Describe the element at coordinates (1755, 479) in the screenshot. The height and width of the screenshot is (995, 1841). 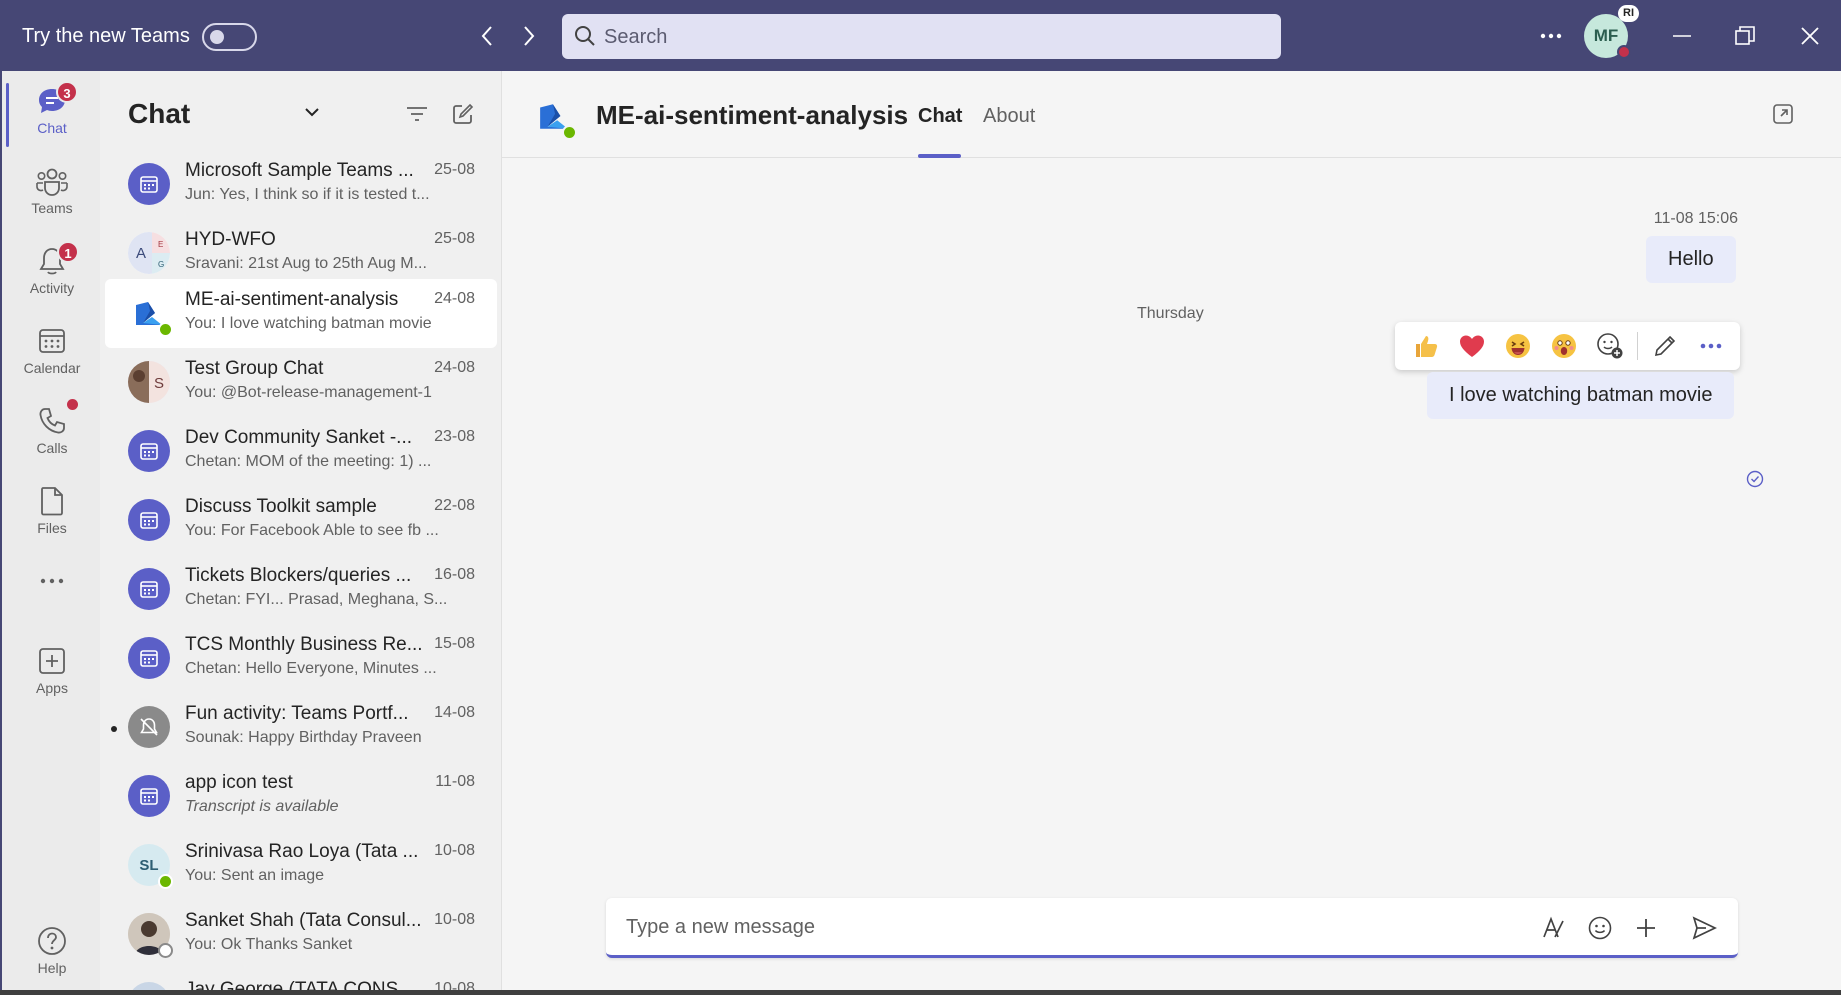
I see `sent-check-icon` at that location.